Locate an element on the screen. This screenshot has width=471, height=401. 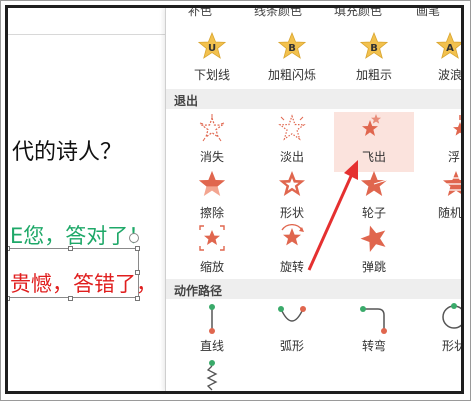
path-shape: 形状 is located at coordinates (441, 331).